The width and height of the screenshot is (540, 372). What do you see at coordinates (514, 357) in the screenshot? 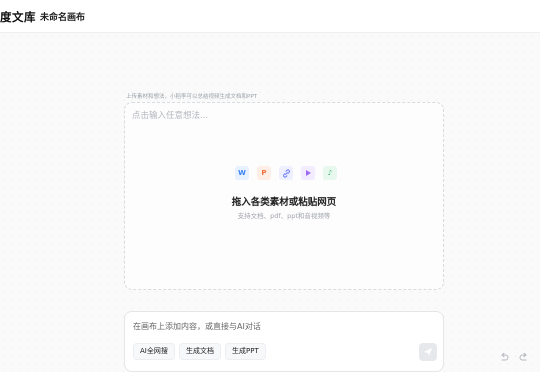
I see `history-controls` at bounding box center [514, 357].